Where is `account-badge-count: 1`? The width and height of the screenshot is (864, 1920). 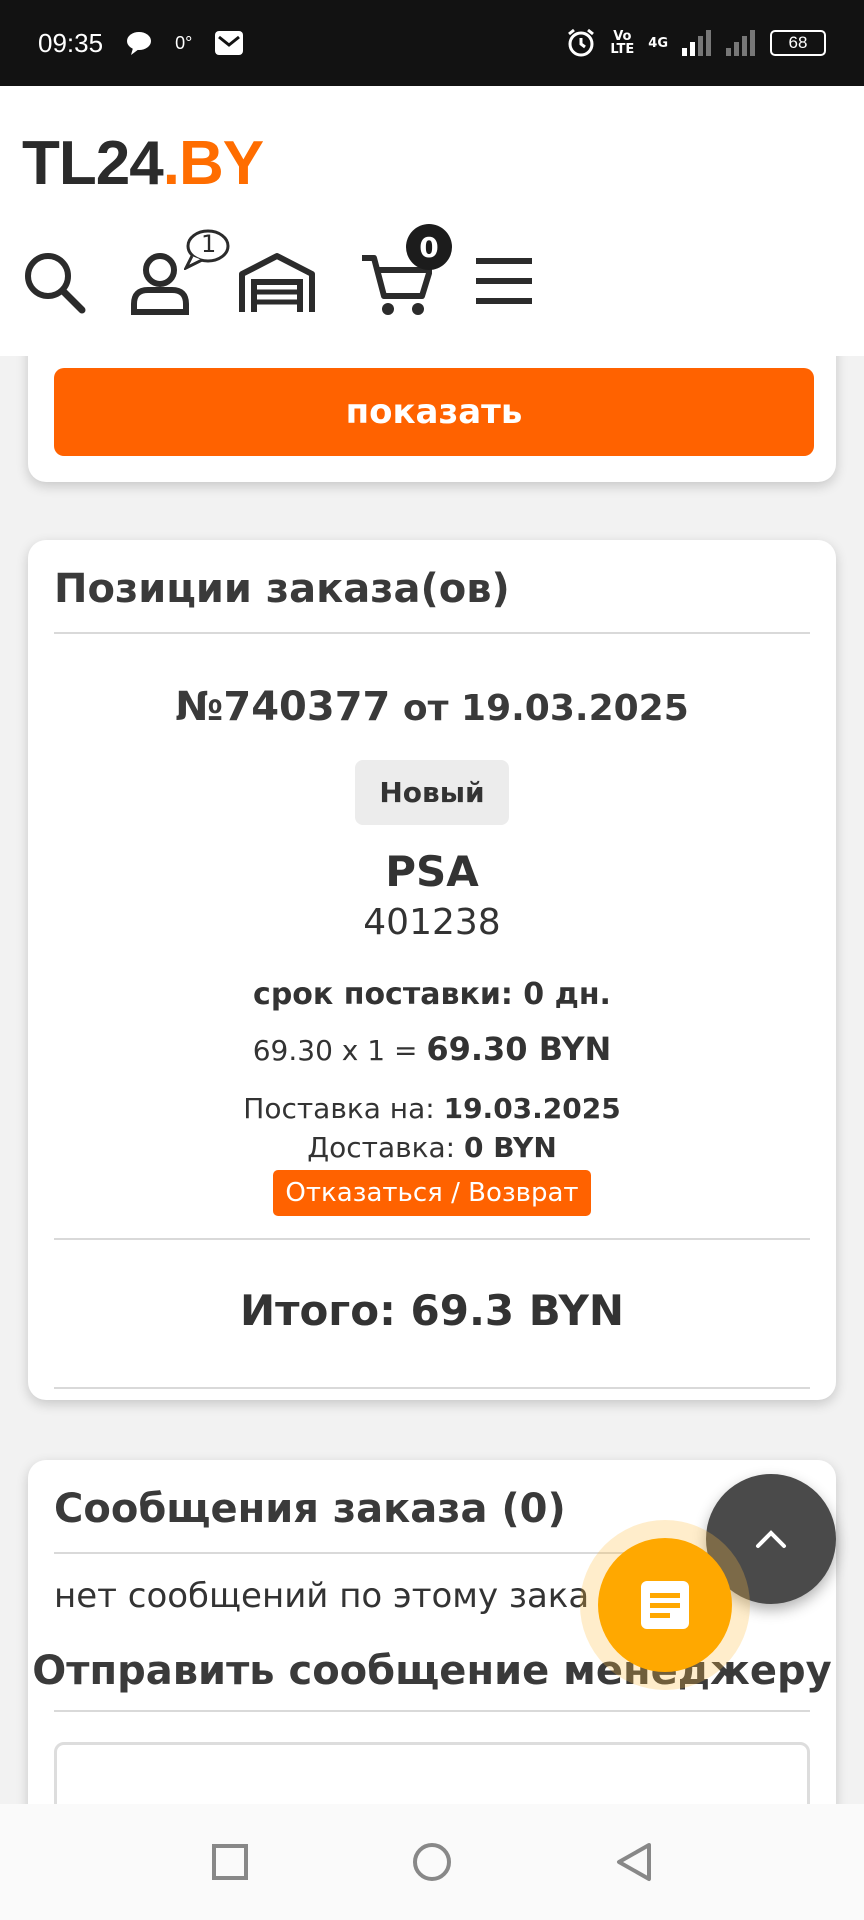
account-badge-count: 1 is located at coordinates (209, 244).